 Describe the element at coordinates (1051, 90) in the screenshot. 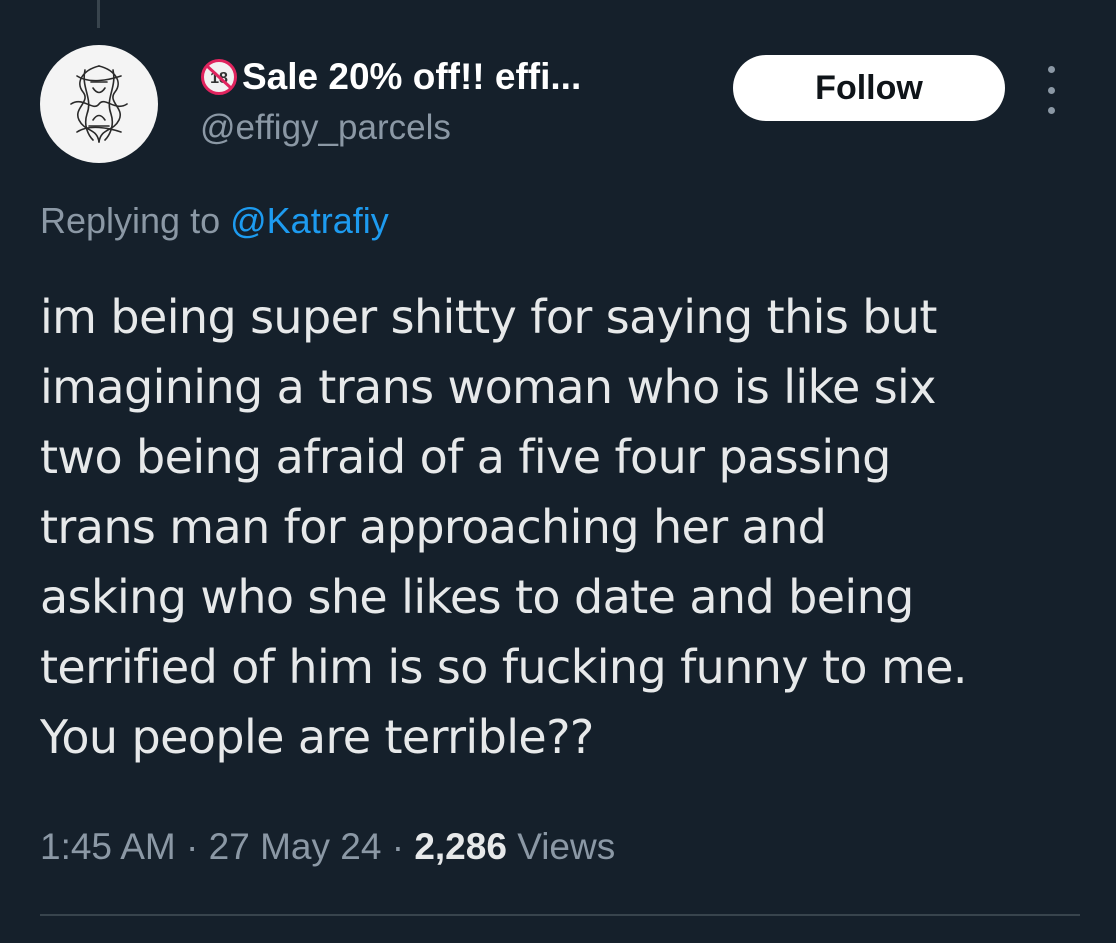

I see `more-vertical-icon` at that location.